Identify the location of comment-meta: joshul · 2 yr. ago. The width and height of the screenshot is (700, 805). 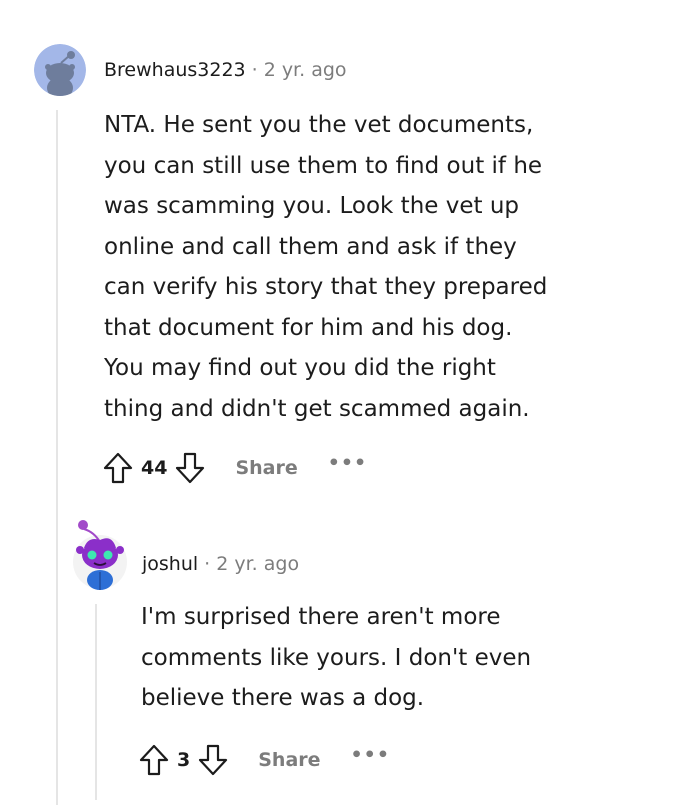
(220, 564).